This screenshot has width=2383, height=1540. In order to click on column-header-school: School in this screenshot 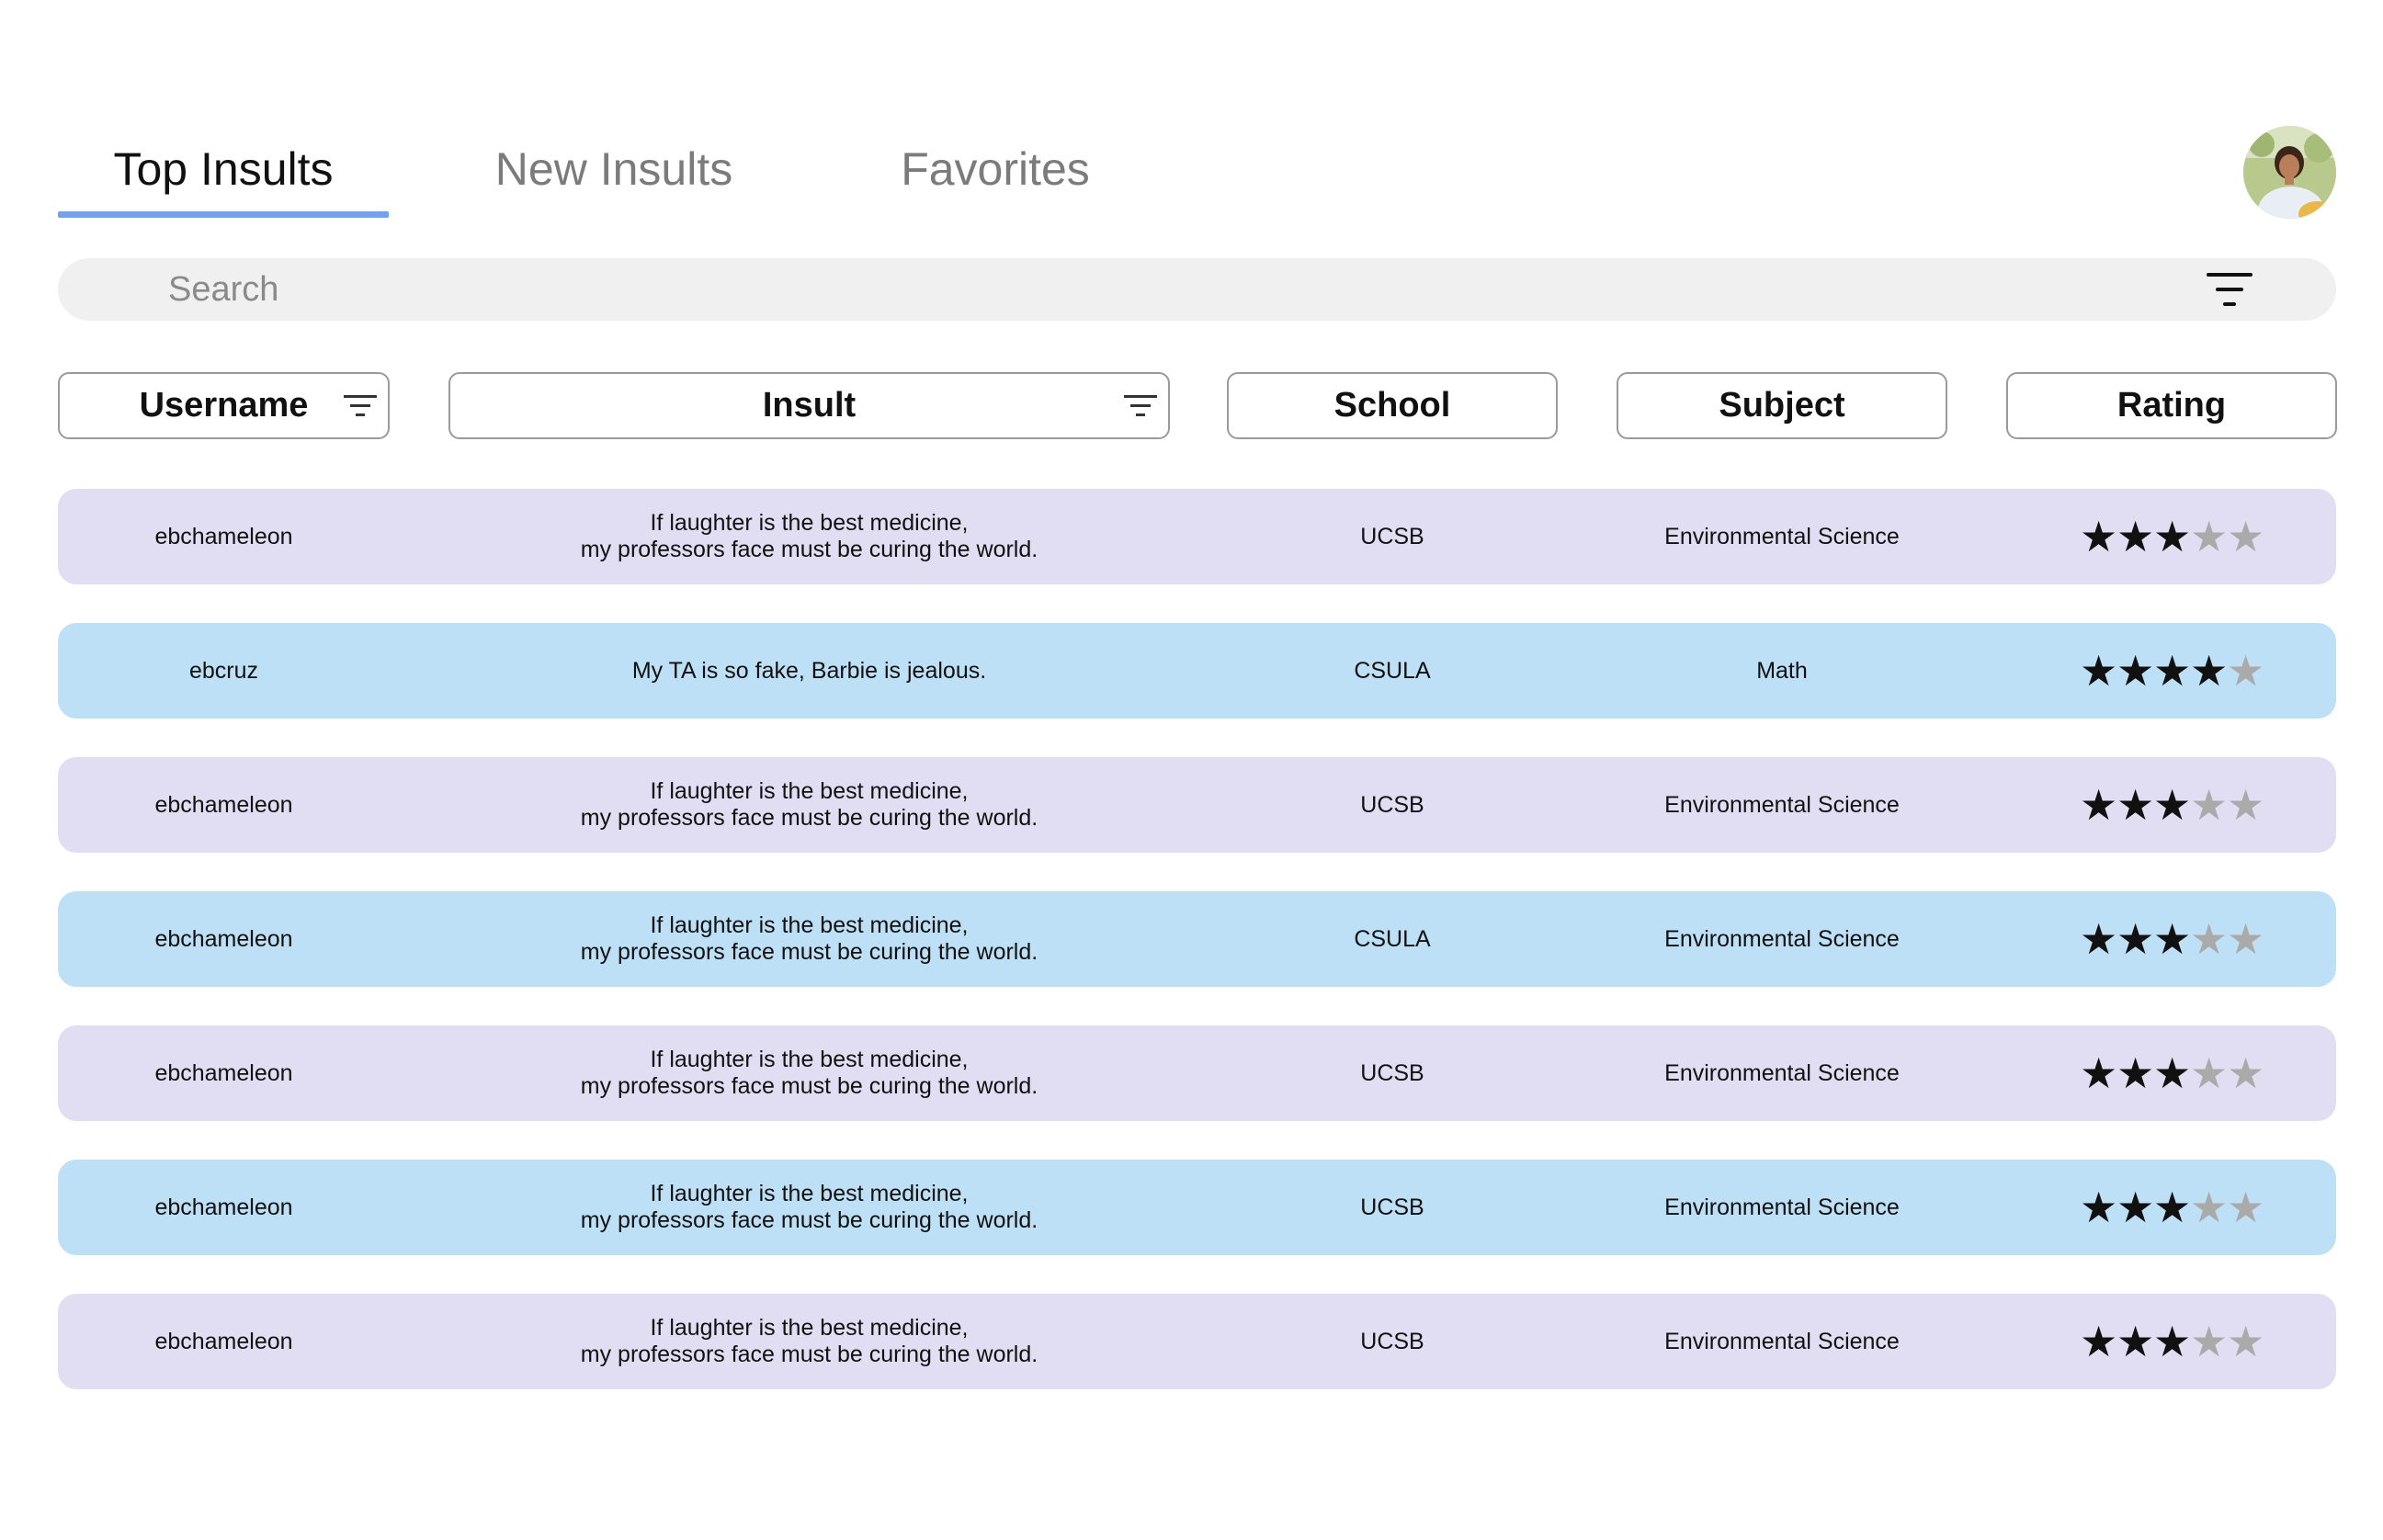, I will do `click(1392, 405)`.